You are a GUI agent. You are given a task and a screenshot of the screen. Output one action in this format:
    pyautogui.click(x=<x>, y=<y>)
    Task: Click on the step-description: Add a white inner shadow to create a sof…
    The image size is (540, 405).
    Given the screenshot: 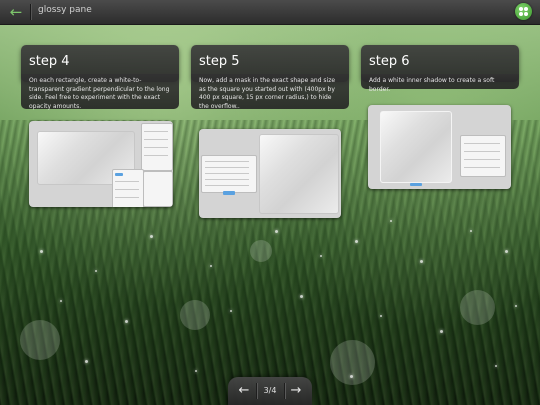 What is the action you would take?
    pyautogui.click(x=440, y=83)
    